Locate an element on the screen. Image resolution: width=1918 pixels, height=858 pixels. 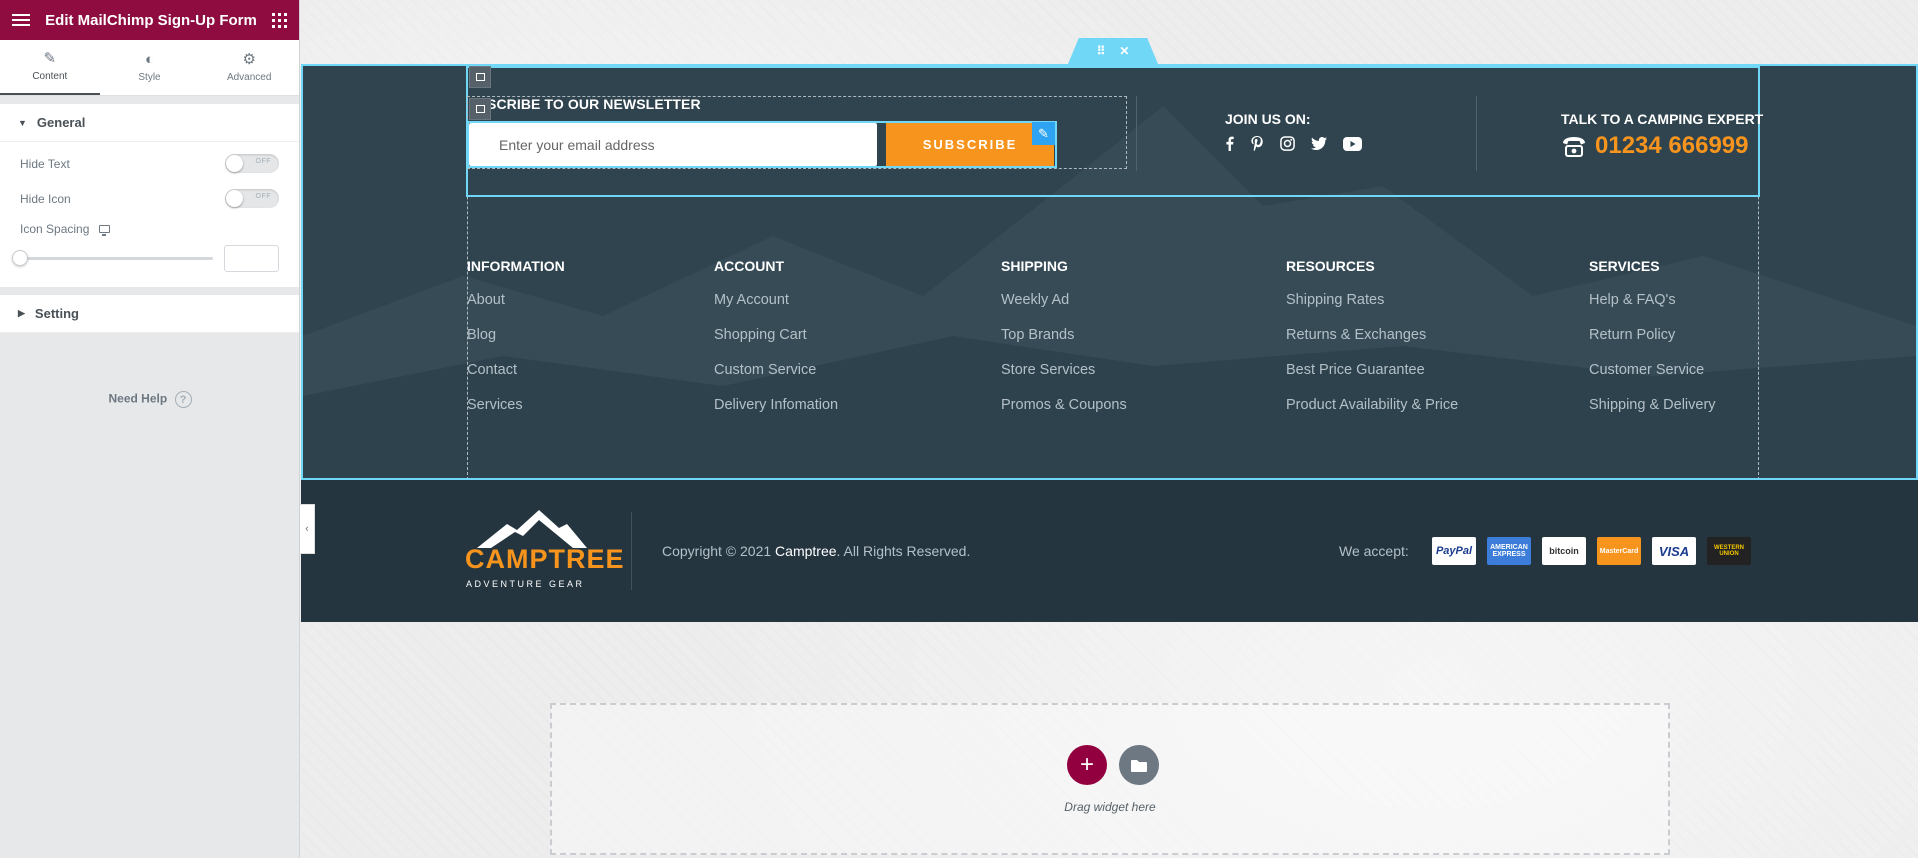
copyright-brand: Camptree is located at coordinates (806, 551).